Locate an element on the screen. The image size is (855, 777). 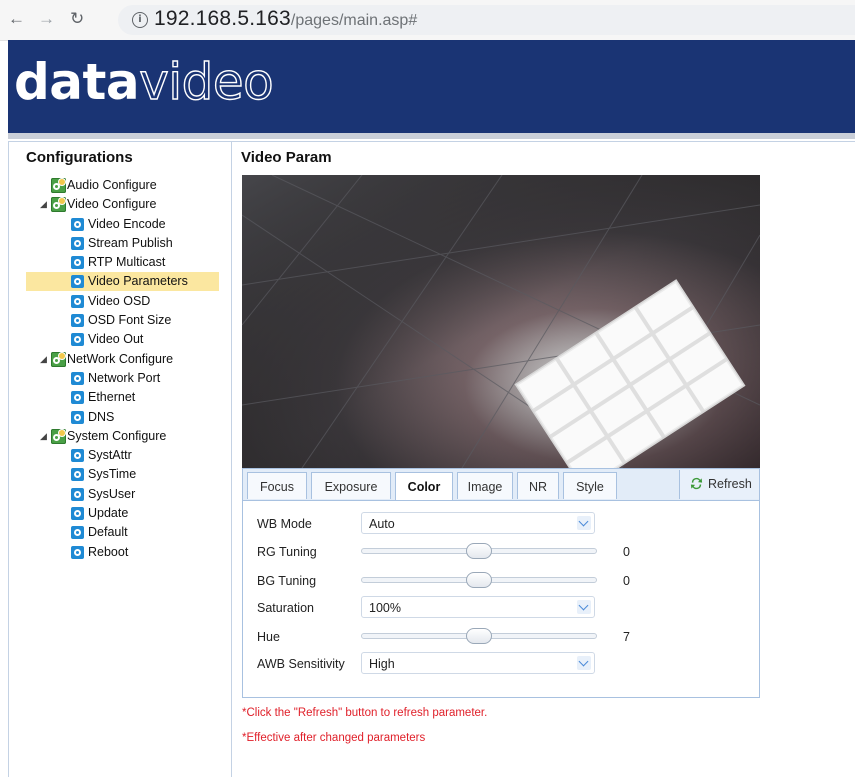
tree-group-video-configure: ◢ Video Configure is located at coordinates (120, 204).